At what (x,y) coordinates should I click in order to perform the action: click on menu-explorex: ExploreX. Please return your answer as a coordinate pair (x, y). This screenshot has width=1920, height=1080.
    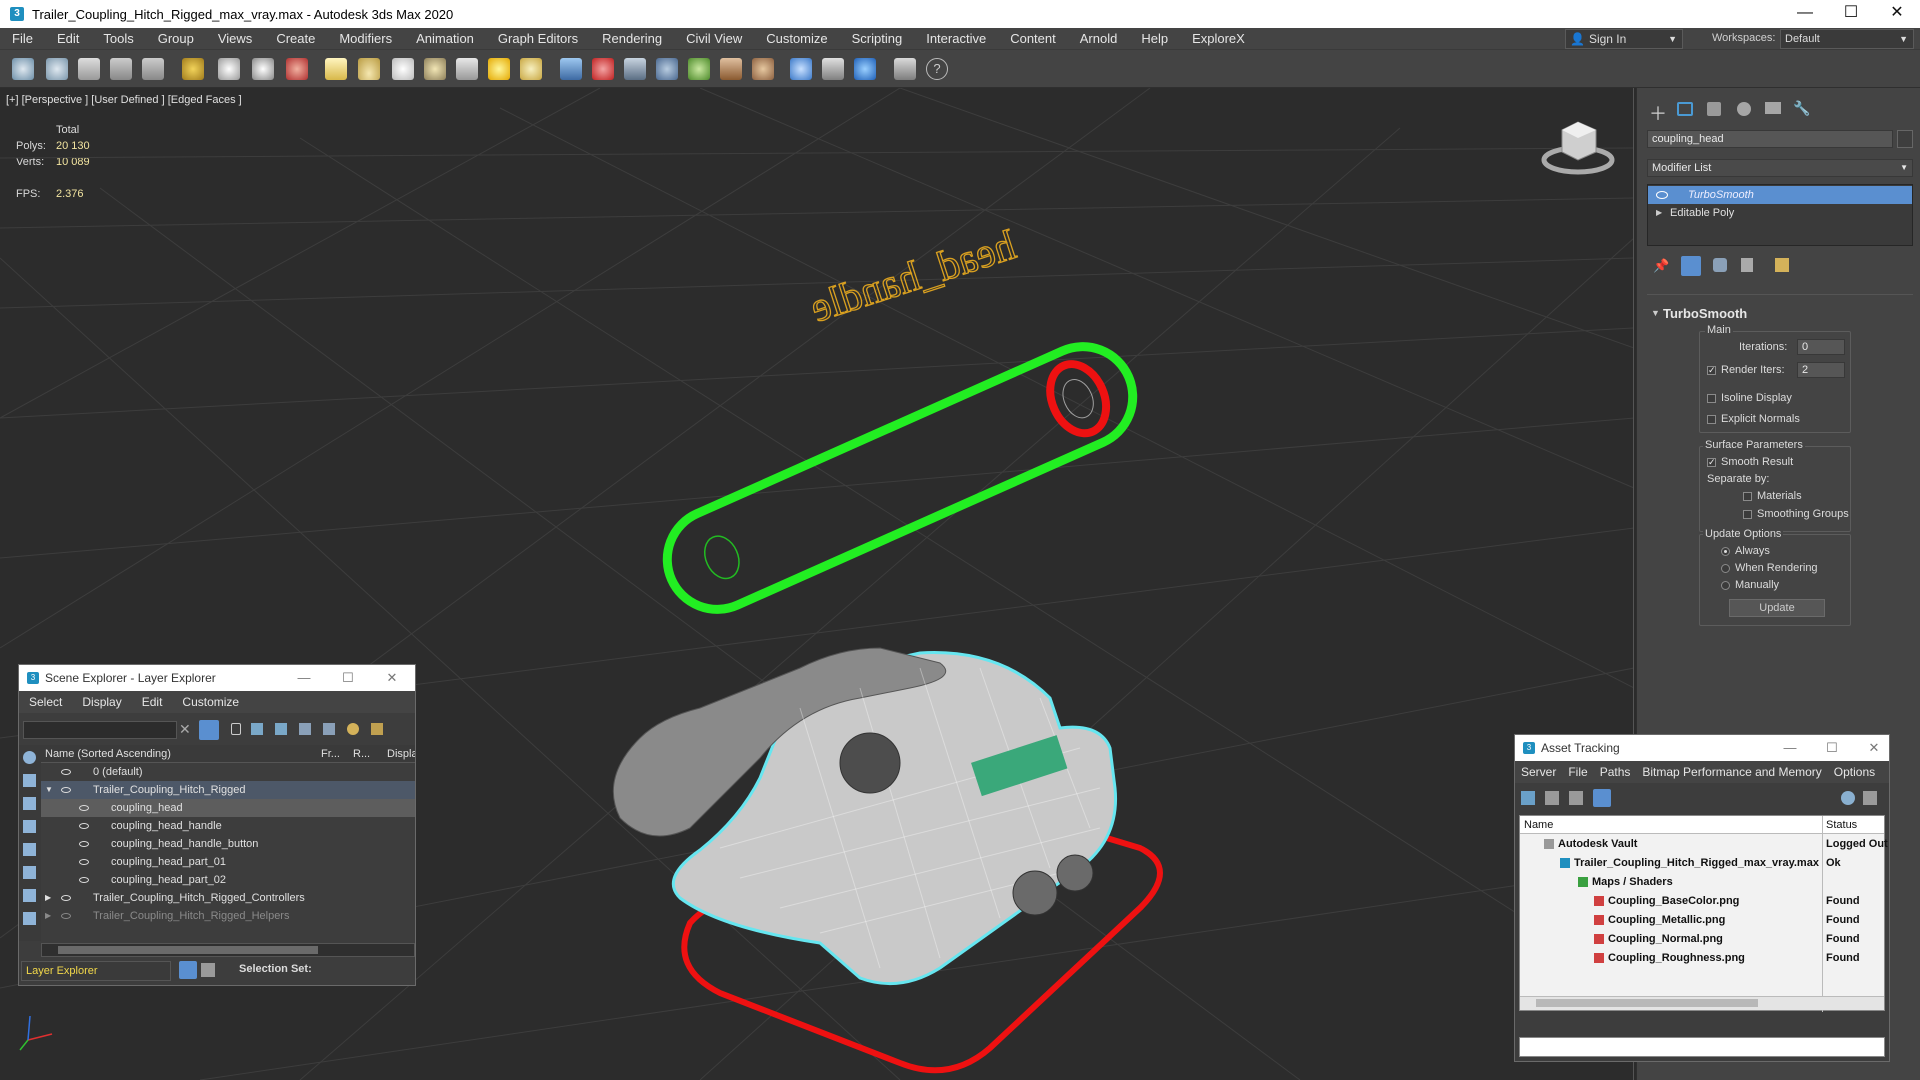
    Looking at the image, I should click on (1218, 39).